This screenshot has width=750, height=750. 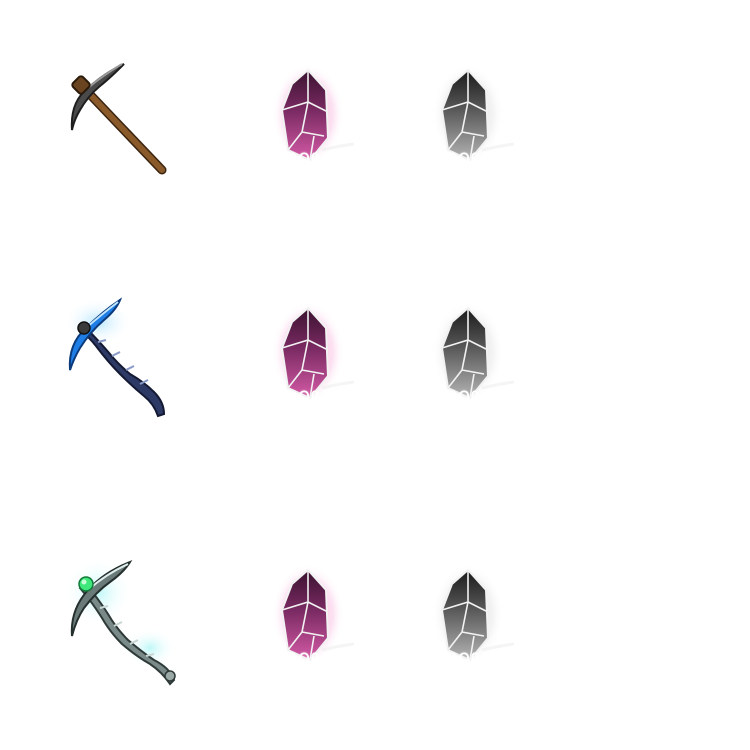 What do you see at coordinates (123, 360) in the screenshot?
I see `sapphire-pickaxe-icon` at bounding box center [123, 360].